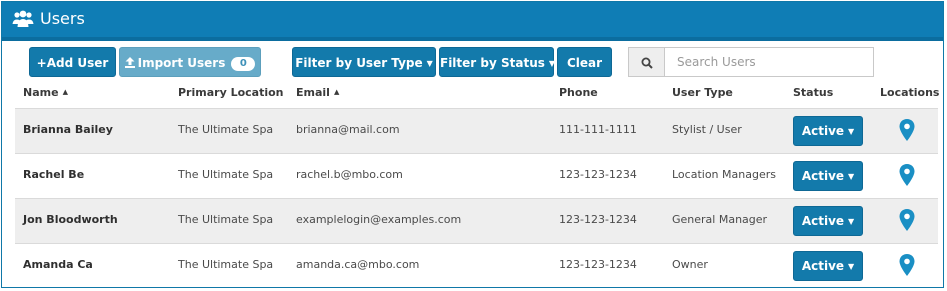  I want to click on filter-status-button: Filter by Status ▼, so click(497, 62).